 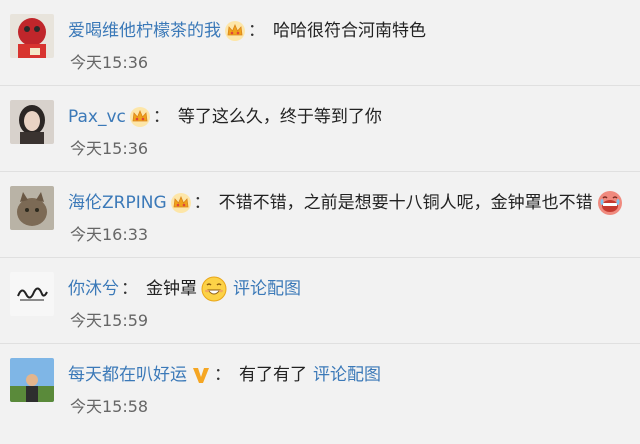 I want to click on comment-text: 哈哈很符合河南特色, so click(x=349, y=31).